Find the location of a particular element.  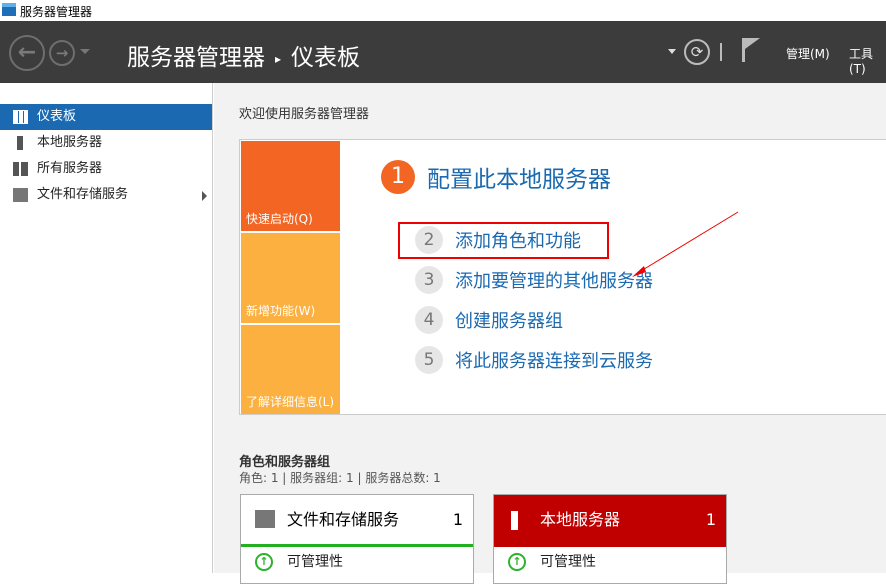

step-link: 配置此本地服务器 is located at coordinates (519, 177).